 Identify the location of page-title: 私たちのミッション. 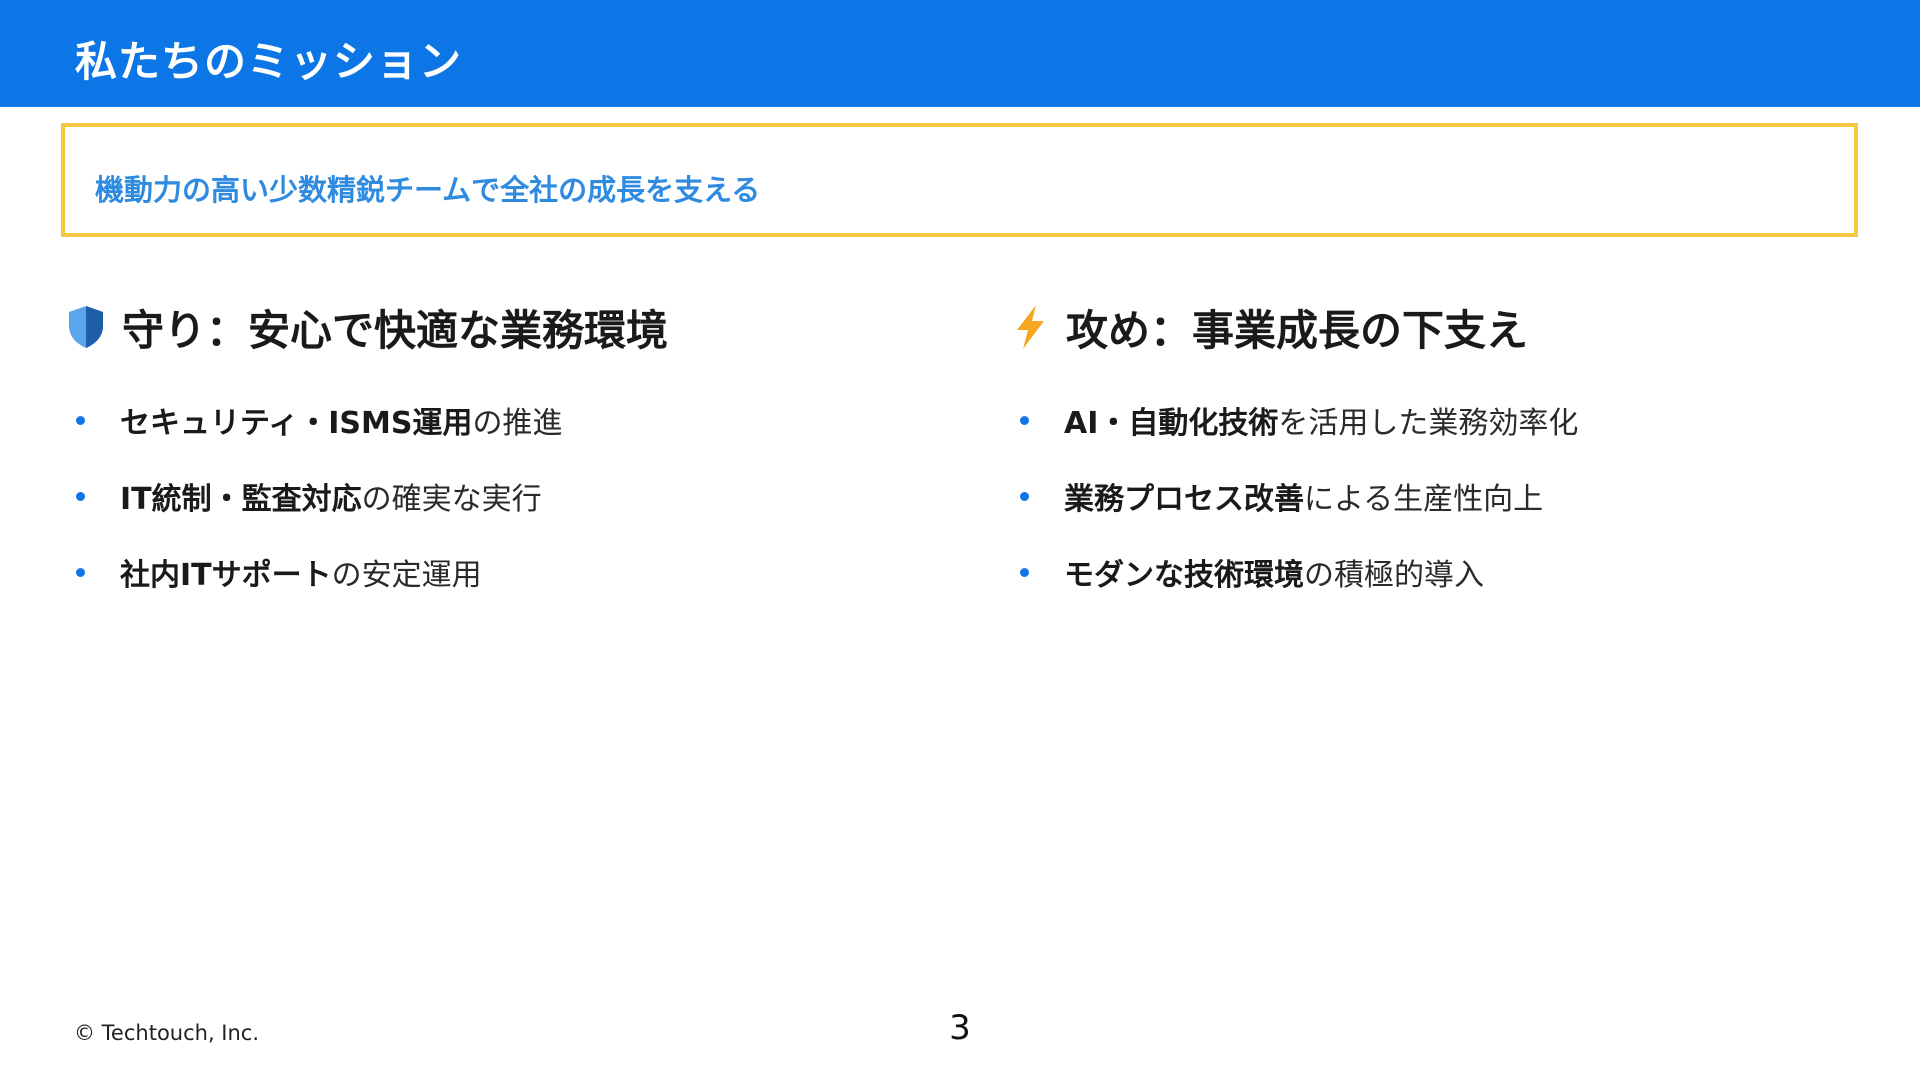
(269, 61).